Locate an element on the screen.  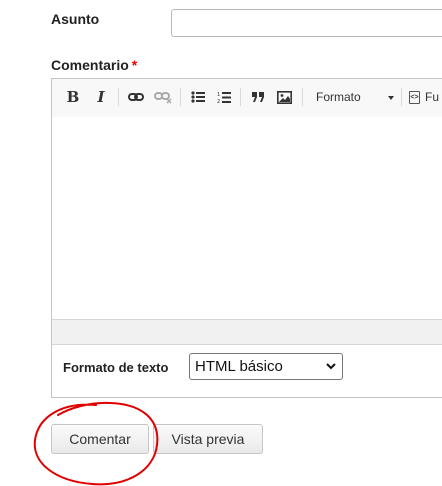
blockquote-button is located at coordinates (258, 97).